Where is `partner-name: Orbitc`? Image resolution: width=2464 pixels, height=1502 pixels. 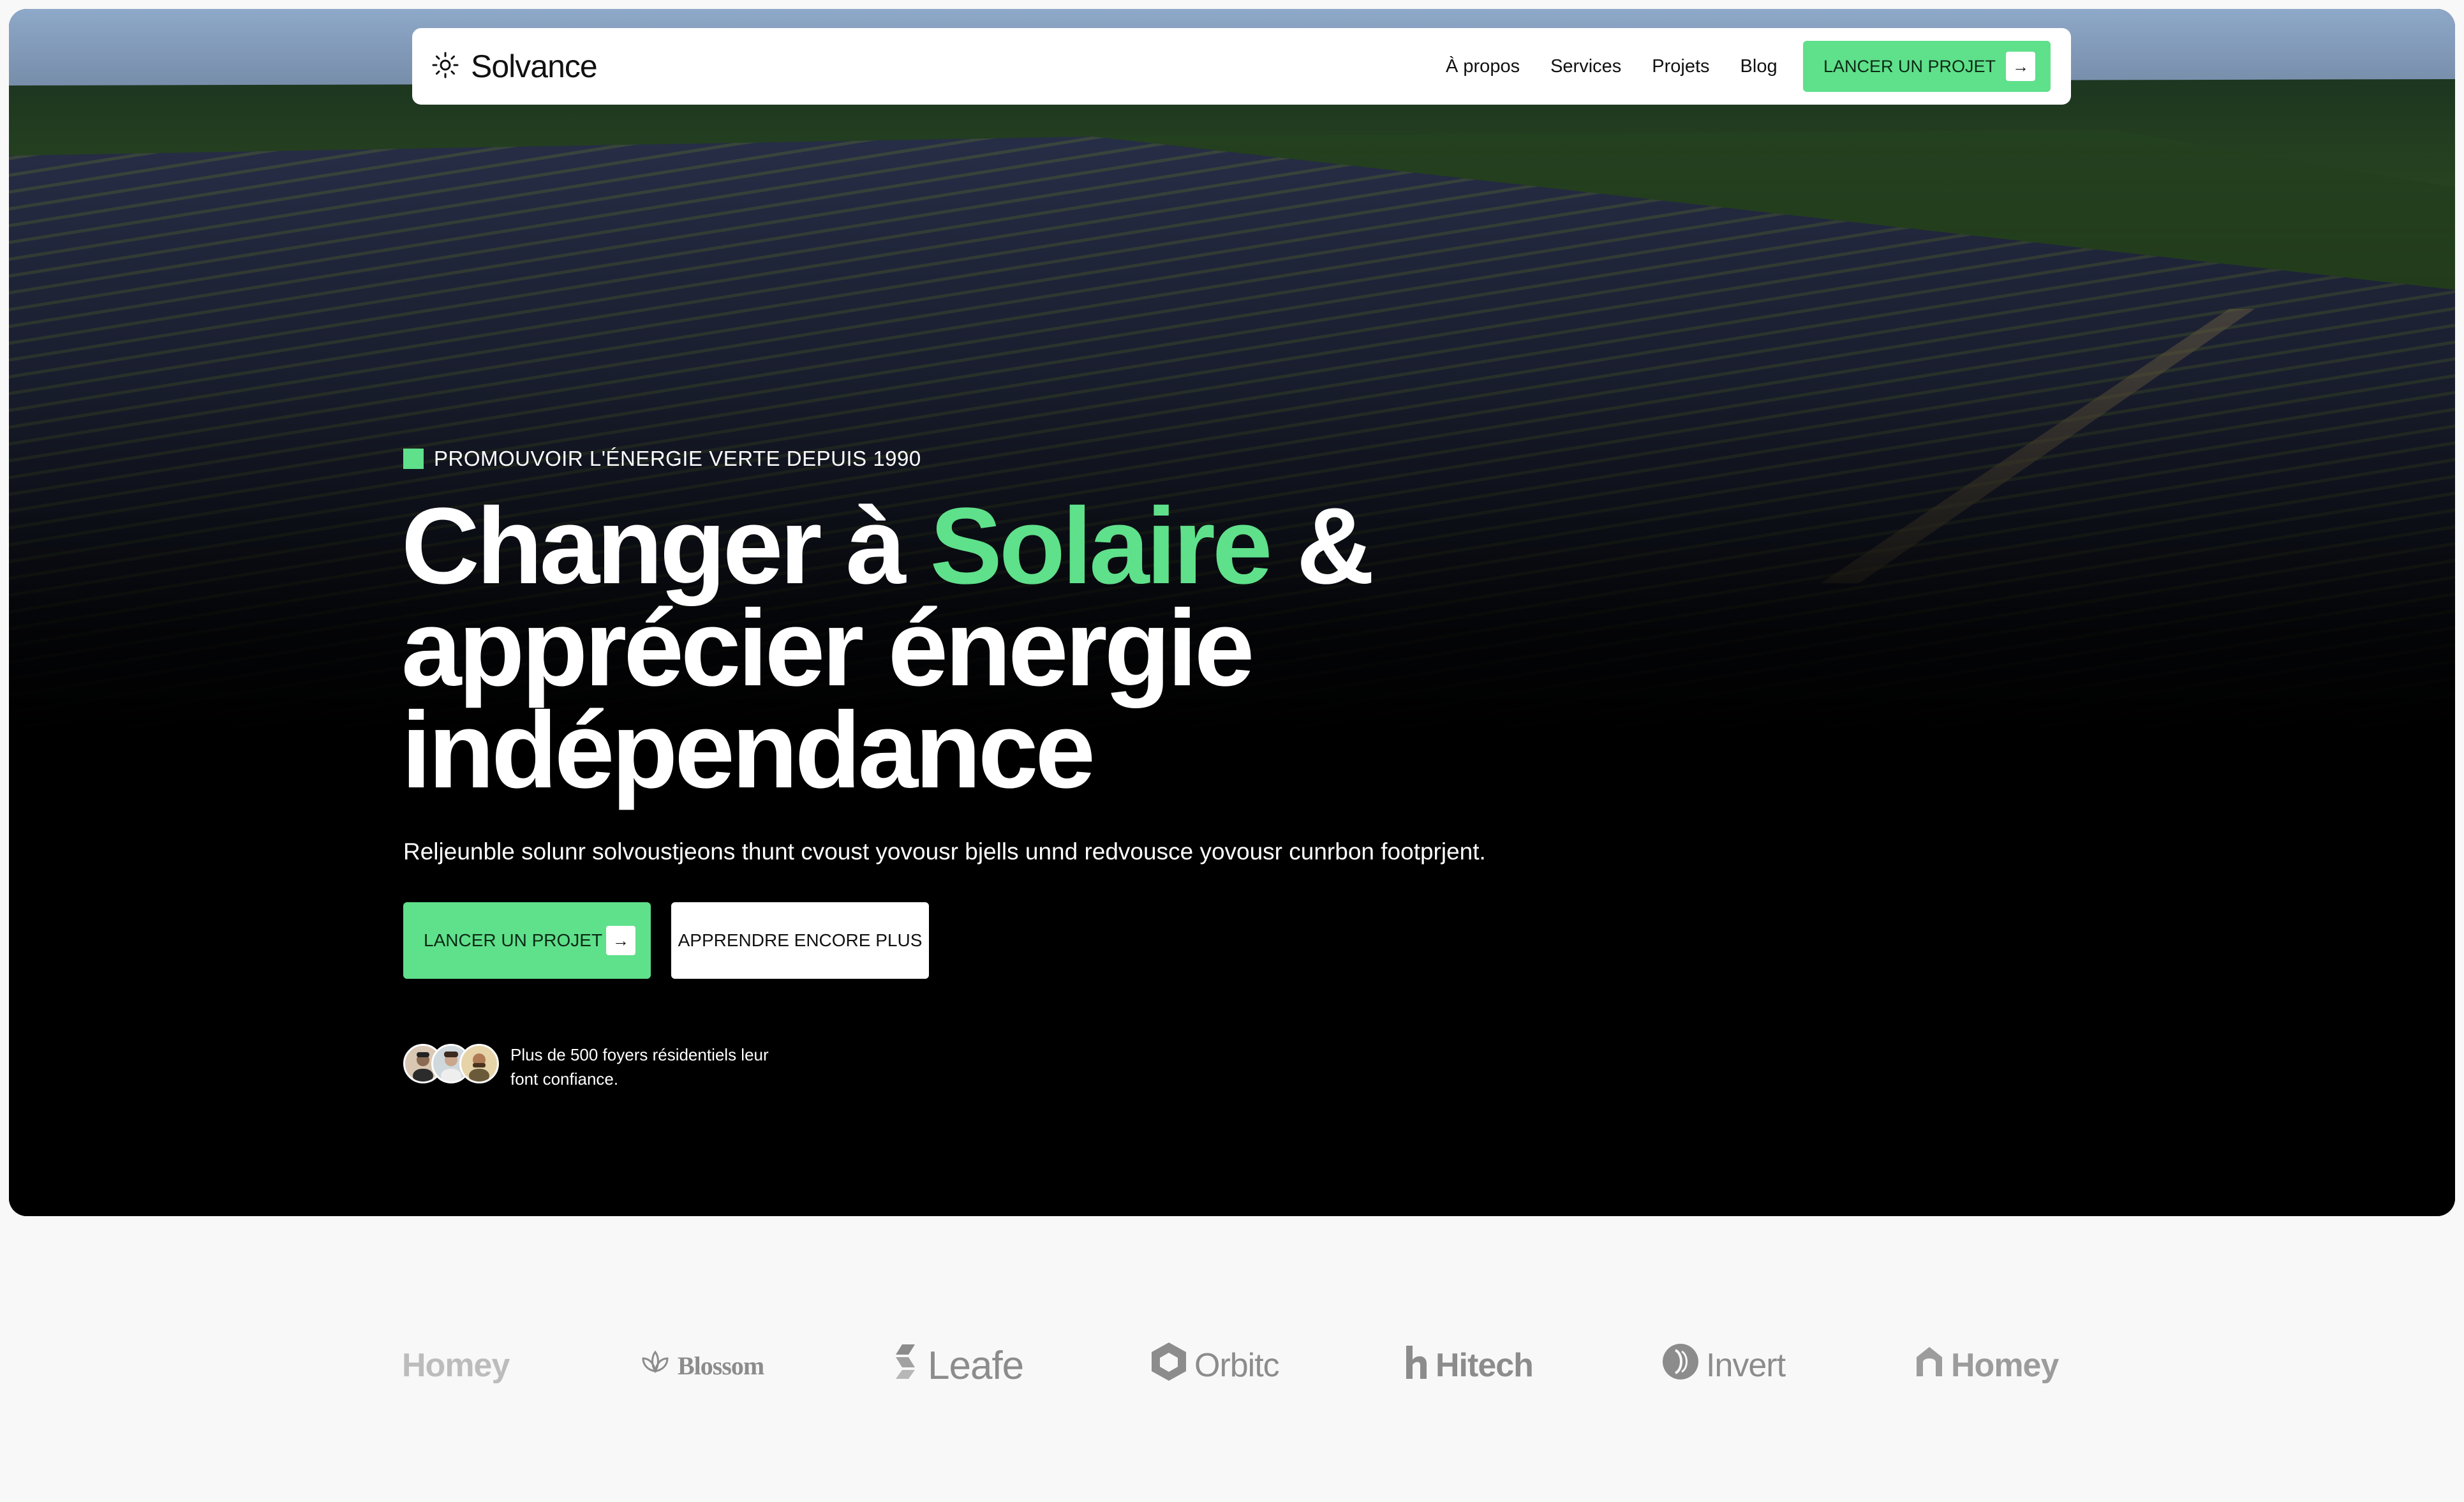 partner-name: Orbitc is located at coordinates (1237, 1365).